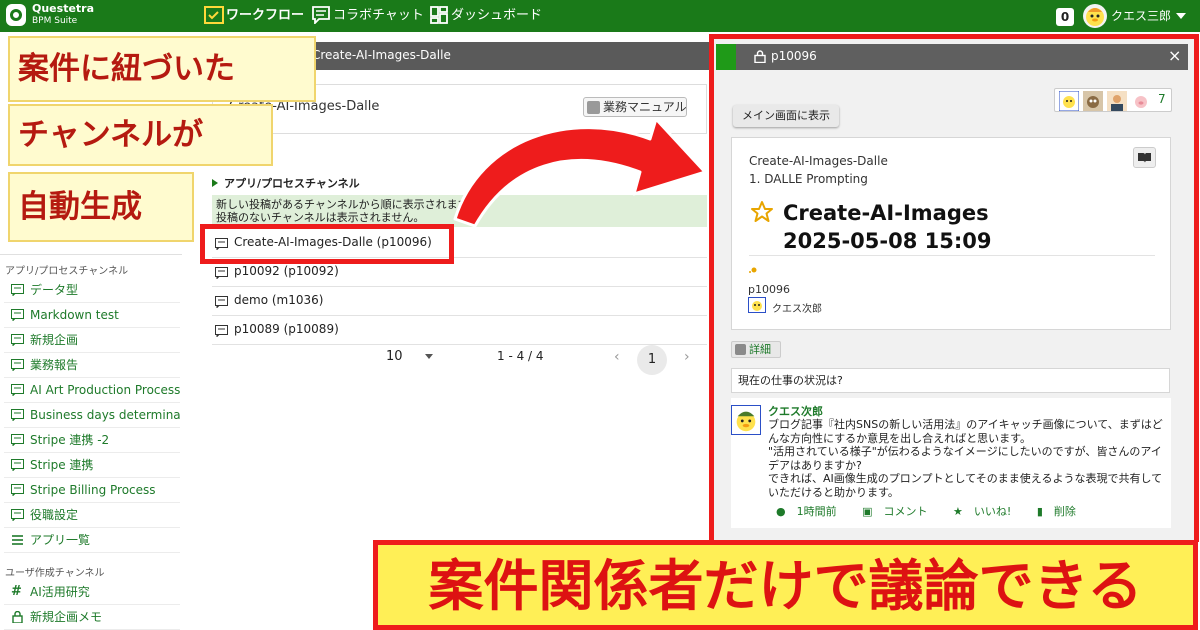 This screenshot has width=1200, height=630. I want to click on next-page-icon: ›, so click(687, 357).